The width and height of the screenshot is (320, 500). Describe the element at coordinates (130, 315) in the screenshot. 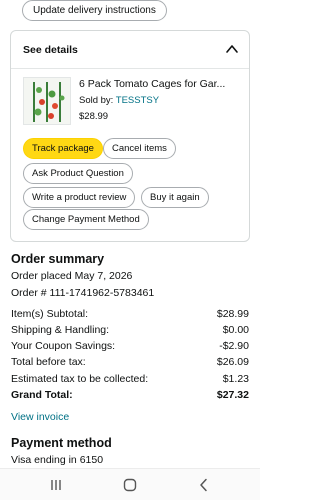

I see `subtotal-row: Item(s) Subtotal: $28.99` at that location.